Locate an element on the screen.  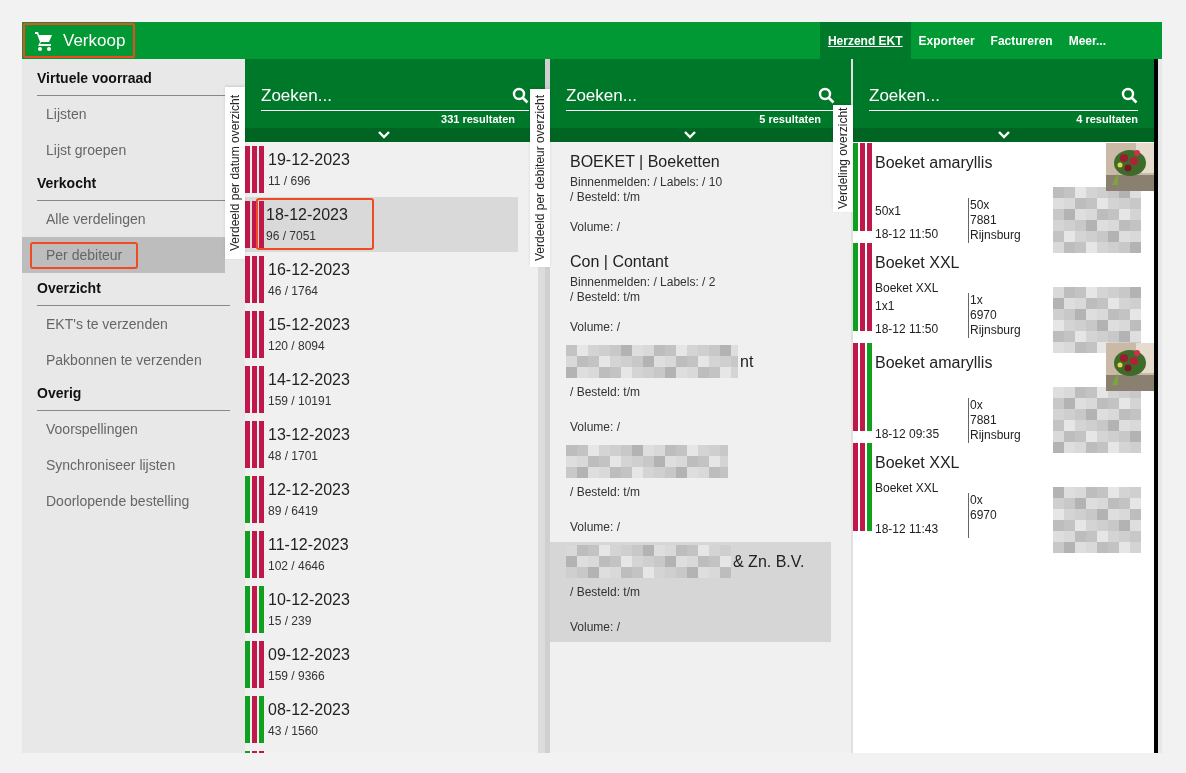
sidebar-item: Synchroniseer lijsten is located at coordinates (123, 465).